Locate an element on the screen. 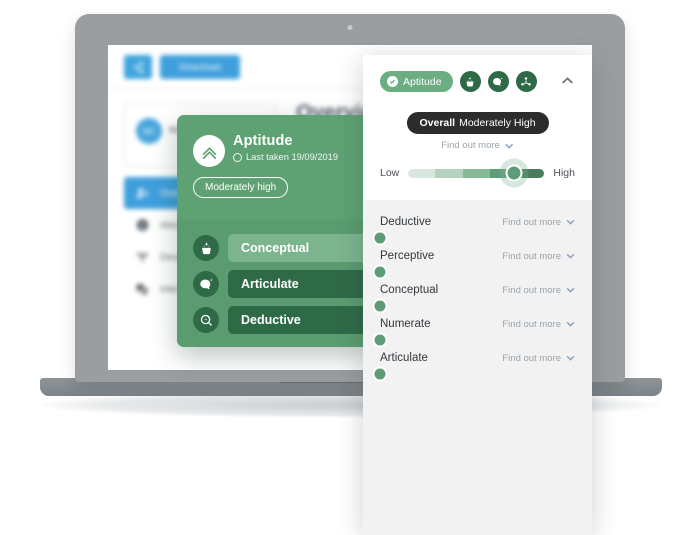 The image size is (700, 535). metric-label: Deductive is located at coordinates (406, 222).